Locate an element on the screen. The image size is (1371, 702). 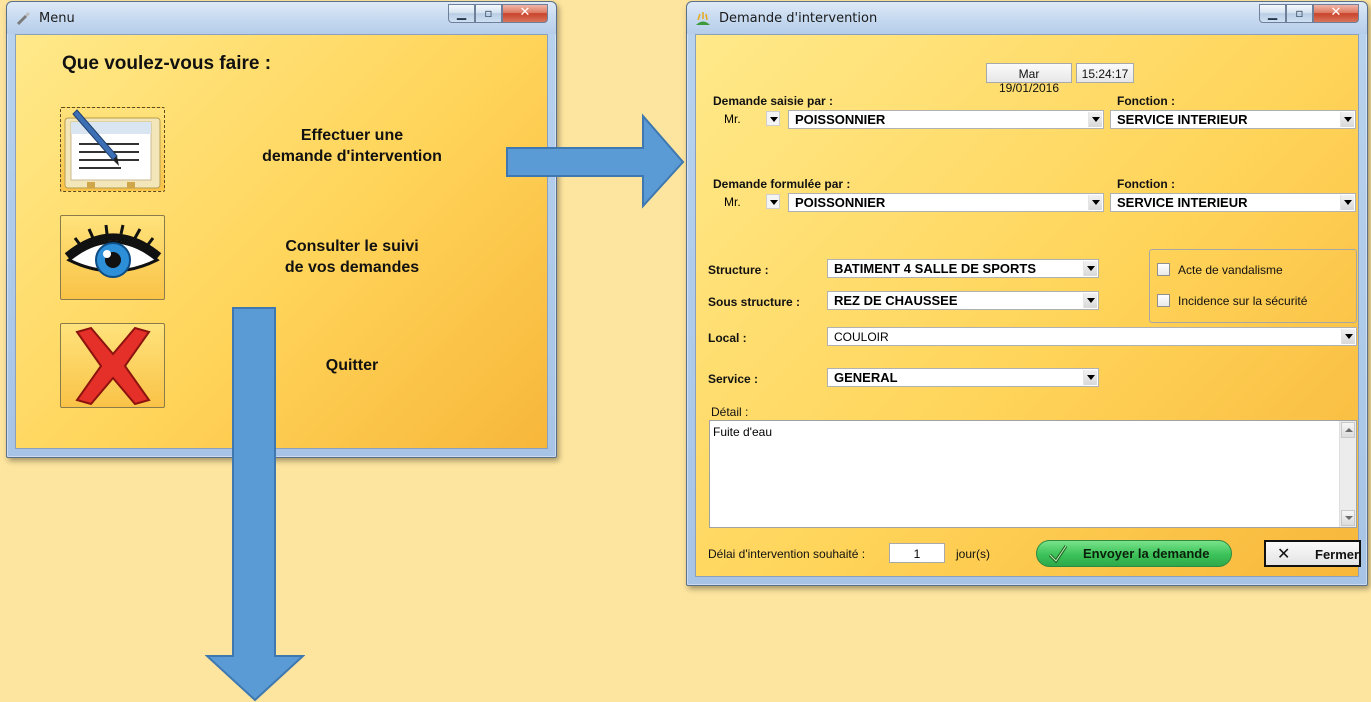
request-window-controls: ▁ ▫ ✕ is located at coordinates (1309, 13).